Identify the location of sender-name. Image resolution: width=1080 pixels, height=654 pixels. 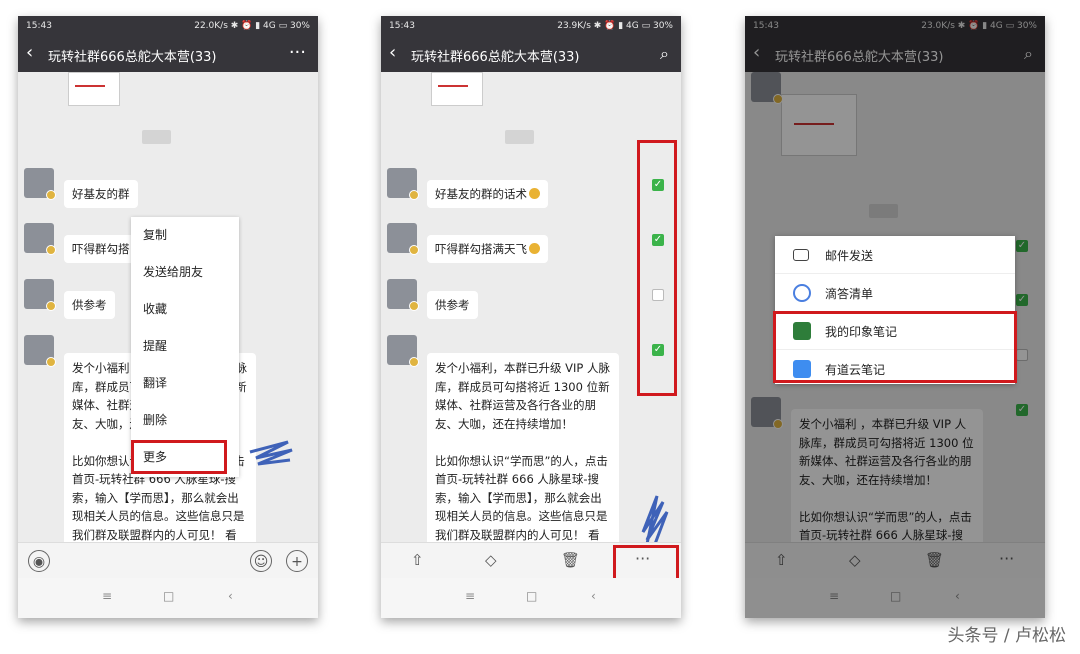
(65, 172).